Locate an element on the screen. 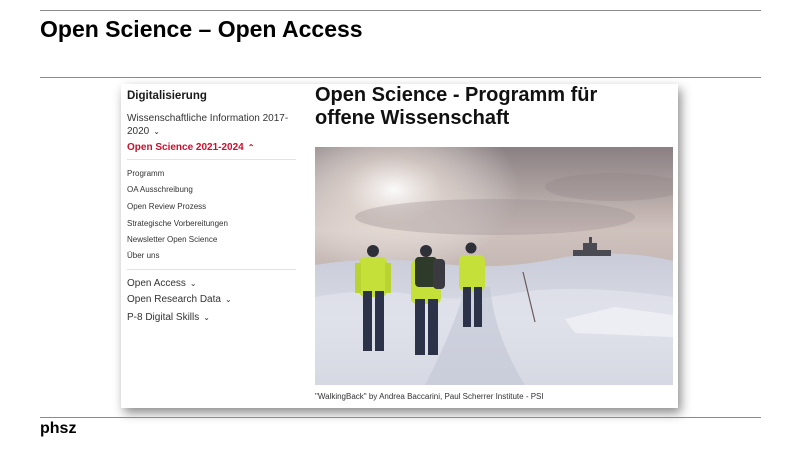 The height and width of the screenshot is (450, 800). sidebar-item-label: Open Access is located at coordinates (156, 283).